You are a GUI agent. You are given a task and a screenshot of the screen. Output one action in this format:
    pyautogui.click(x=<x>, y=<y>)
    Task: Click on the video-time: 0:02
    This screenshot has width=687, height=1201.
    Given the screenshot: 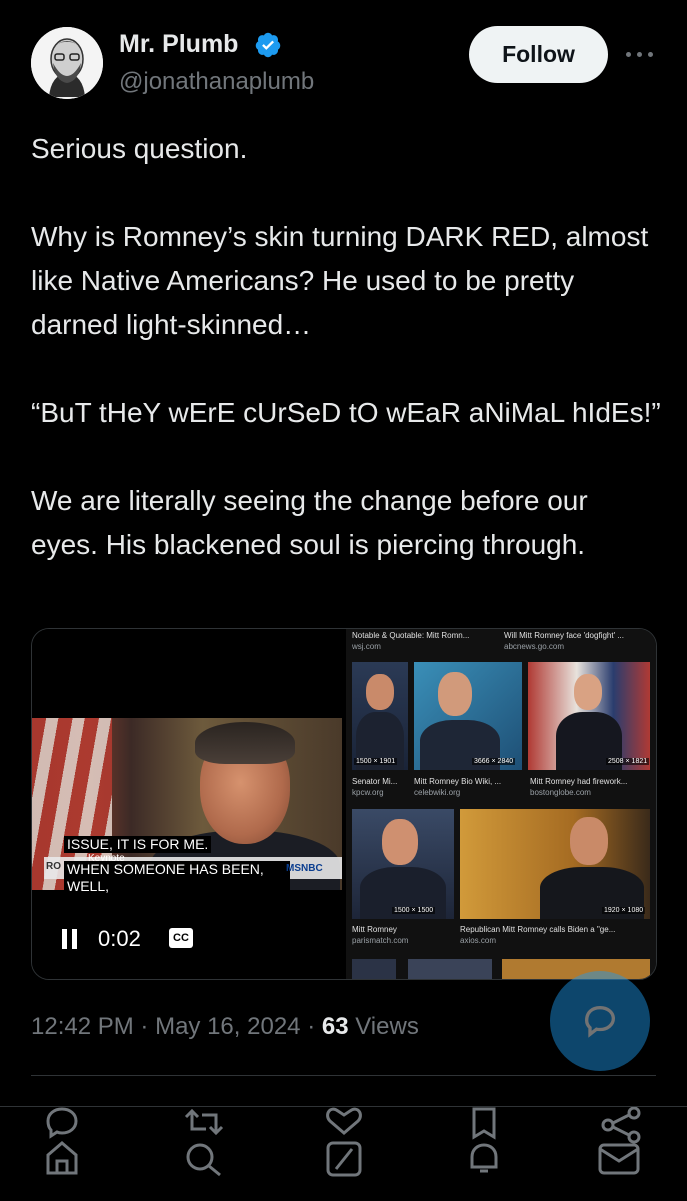 What is the action you would take?
    pyautogui.click(x=119, y=938)
    